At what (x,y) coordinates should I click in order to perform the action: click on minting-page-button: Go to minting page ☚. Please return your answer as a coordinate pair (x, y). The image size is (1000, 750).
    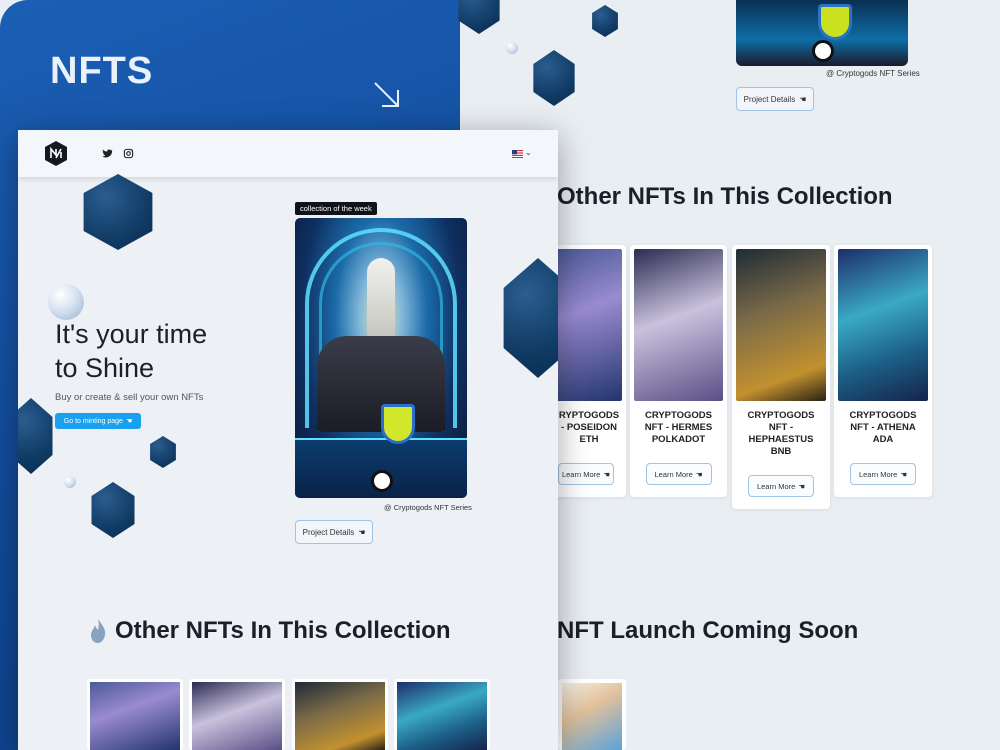
    Looking at the image, I should click on (98, 421).